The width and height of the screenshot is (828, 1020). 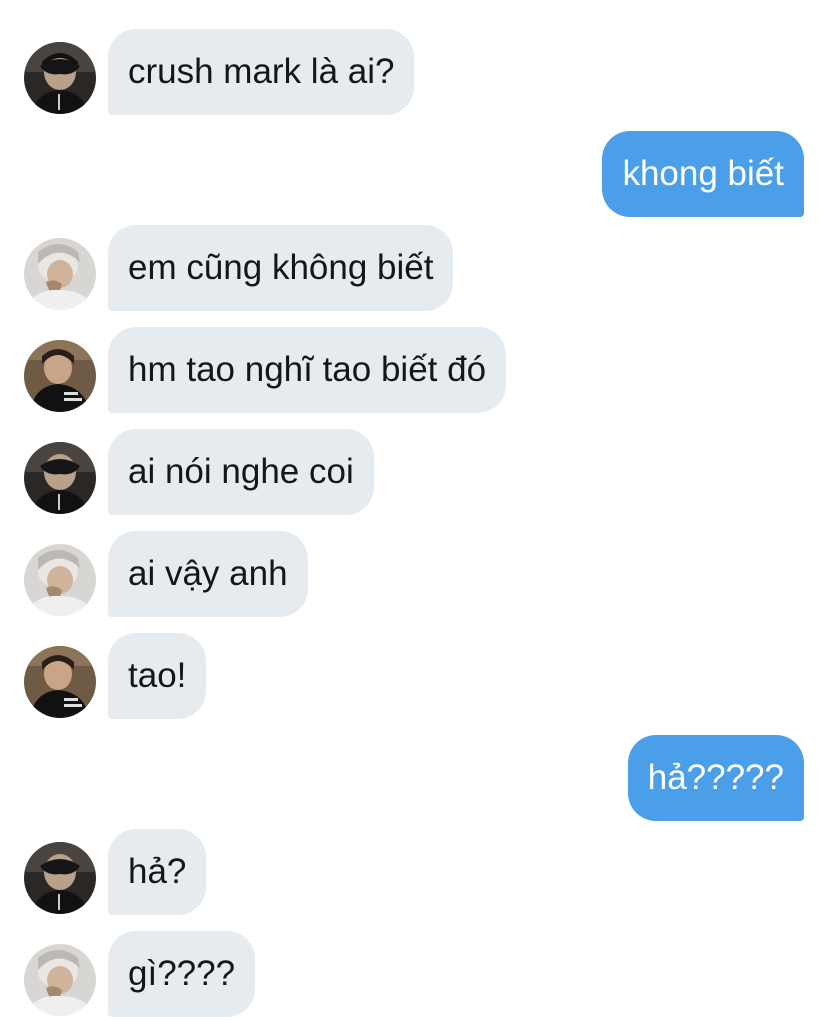 What do you see at coordinates (414, 778) in the screenshot?
I see `message-row: hả?????` at bounding box center [414, 778].